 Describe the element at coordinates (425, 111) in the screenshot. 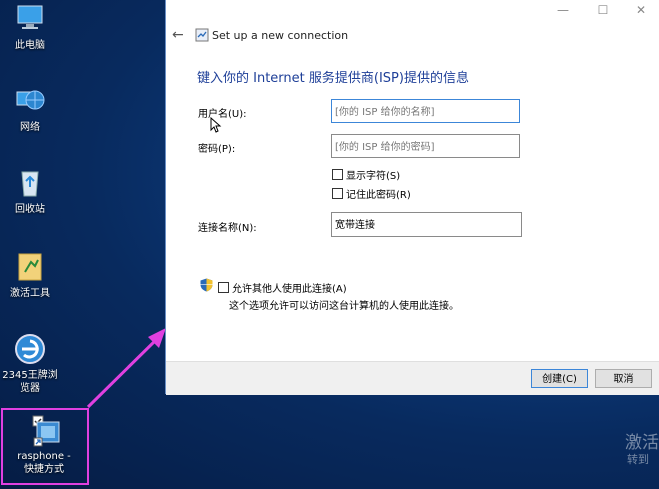

I see `username-input: [你的 ISP 给你的名称]` at that location.